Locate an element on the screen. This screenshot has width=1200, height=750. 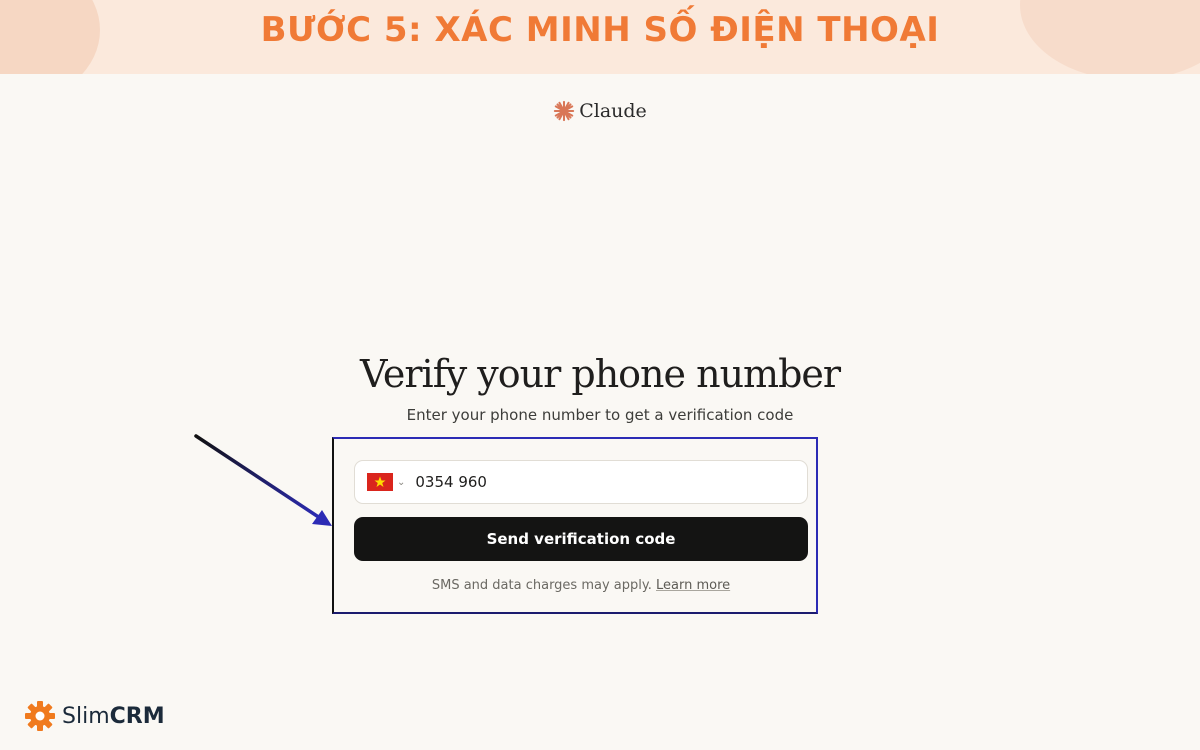
claude-sunburst-icon is located at coordinates (564, 111).